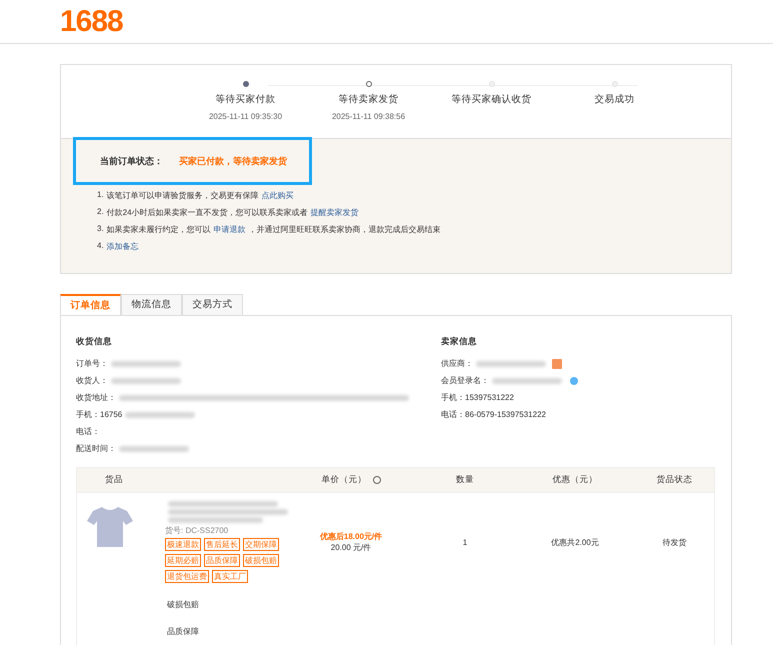 This screenshot has width=773, height=647. Describe the element at coordinates (465, 480) in the screenshot. I see `column-header: 数量` at that location.